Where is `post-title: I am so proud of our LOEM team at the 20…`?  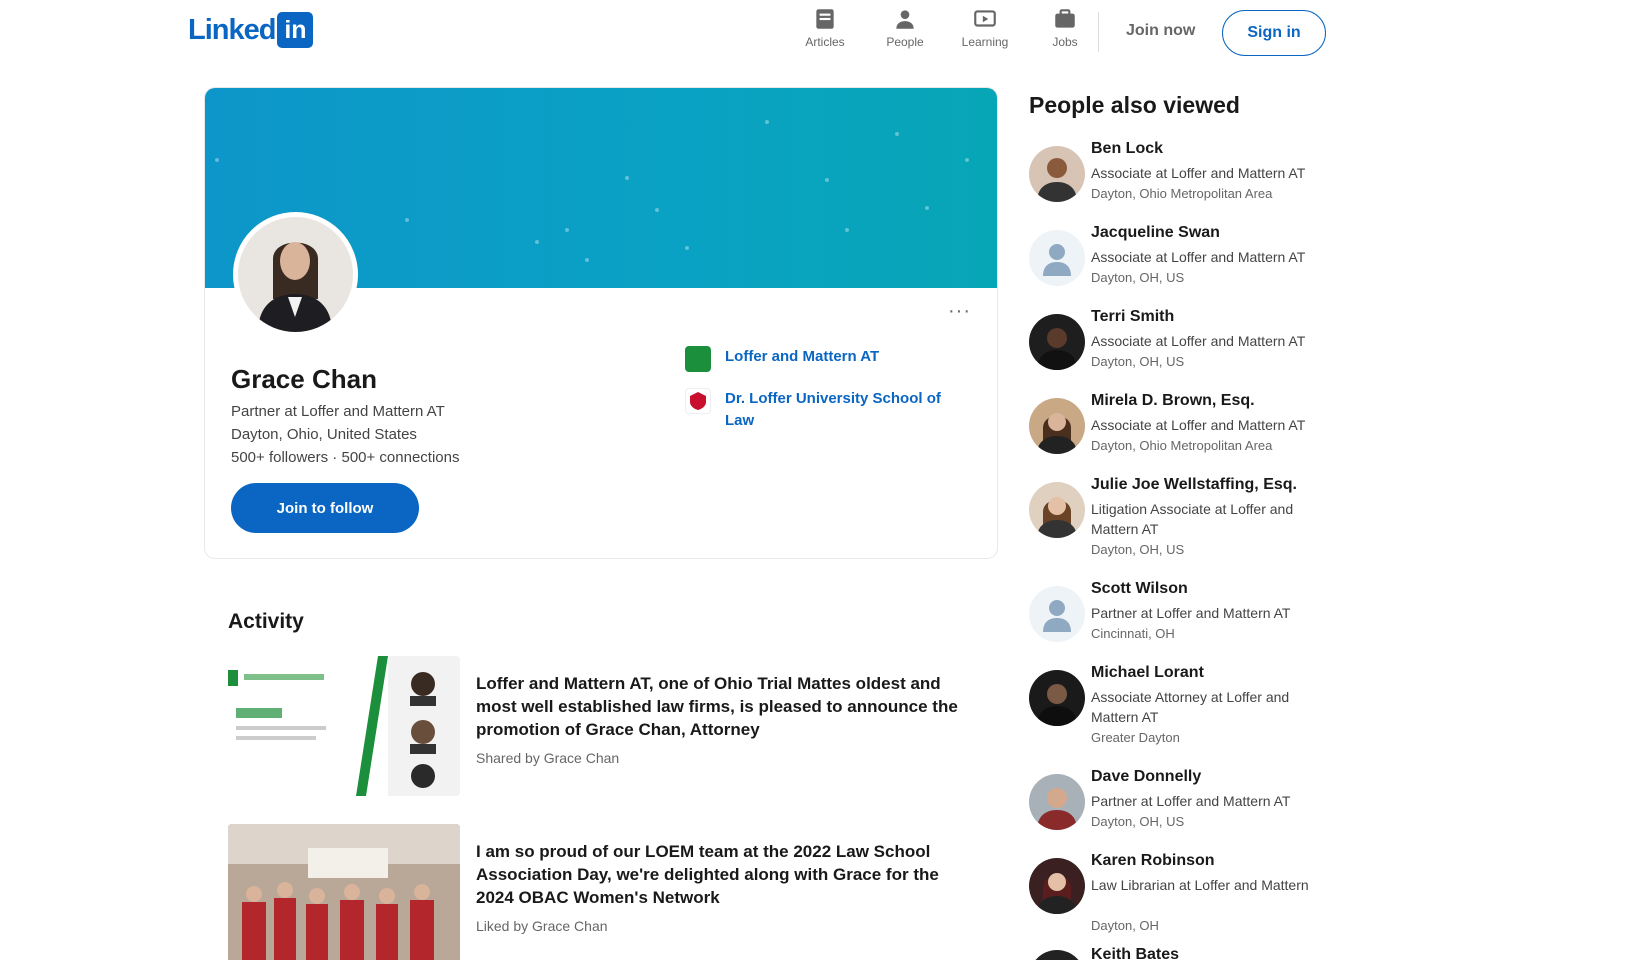
post-title: I am so proud of our LOEM team at the 20… is located at coordinates (707, 874).